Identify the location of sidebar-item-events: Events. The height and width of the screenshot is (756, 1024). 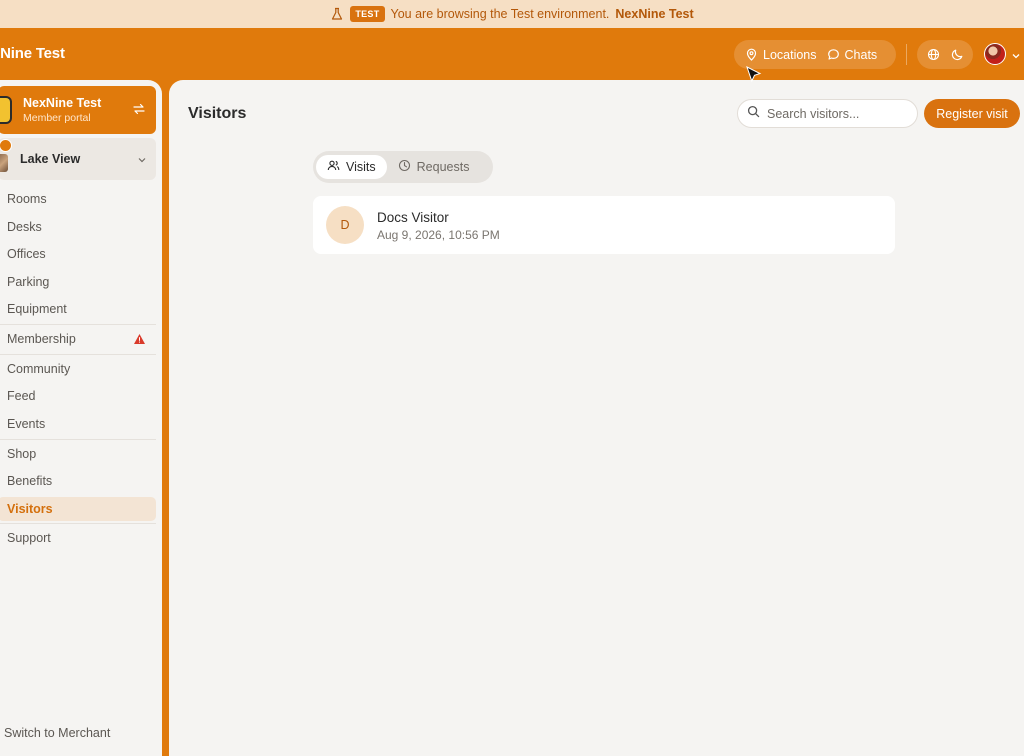
(78, 424).